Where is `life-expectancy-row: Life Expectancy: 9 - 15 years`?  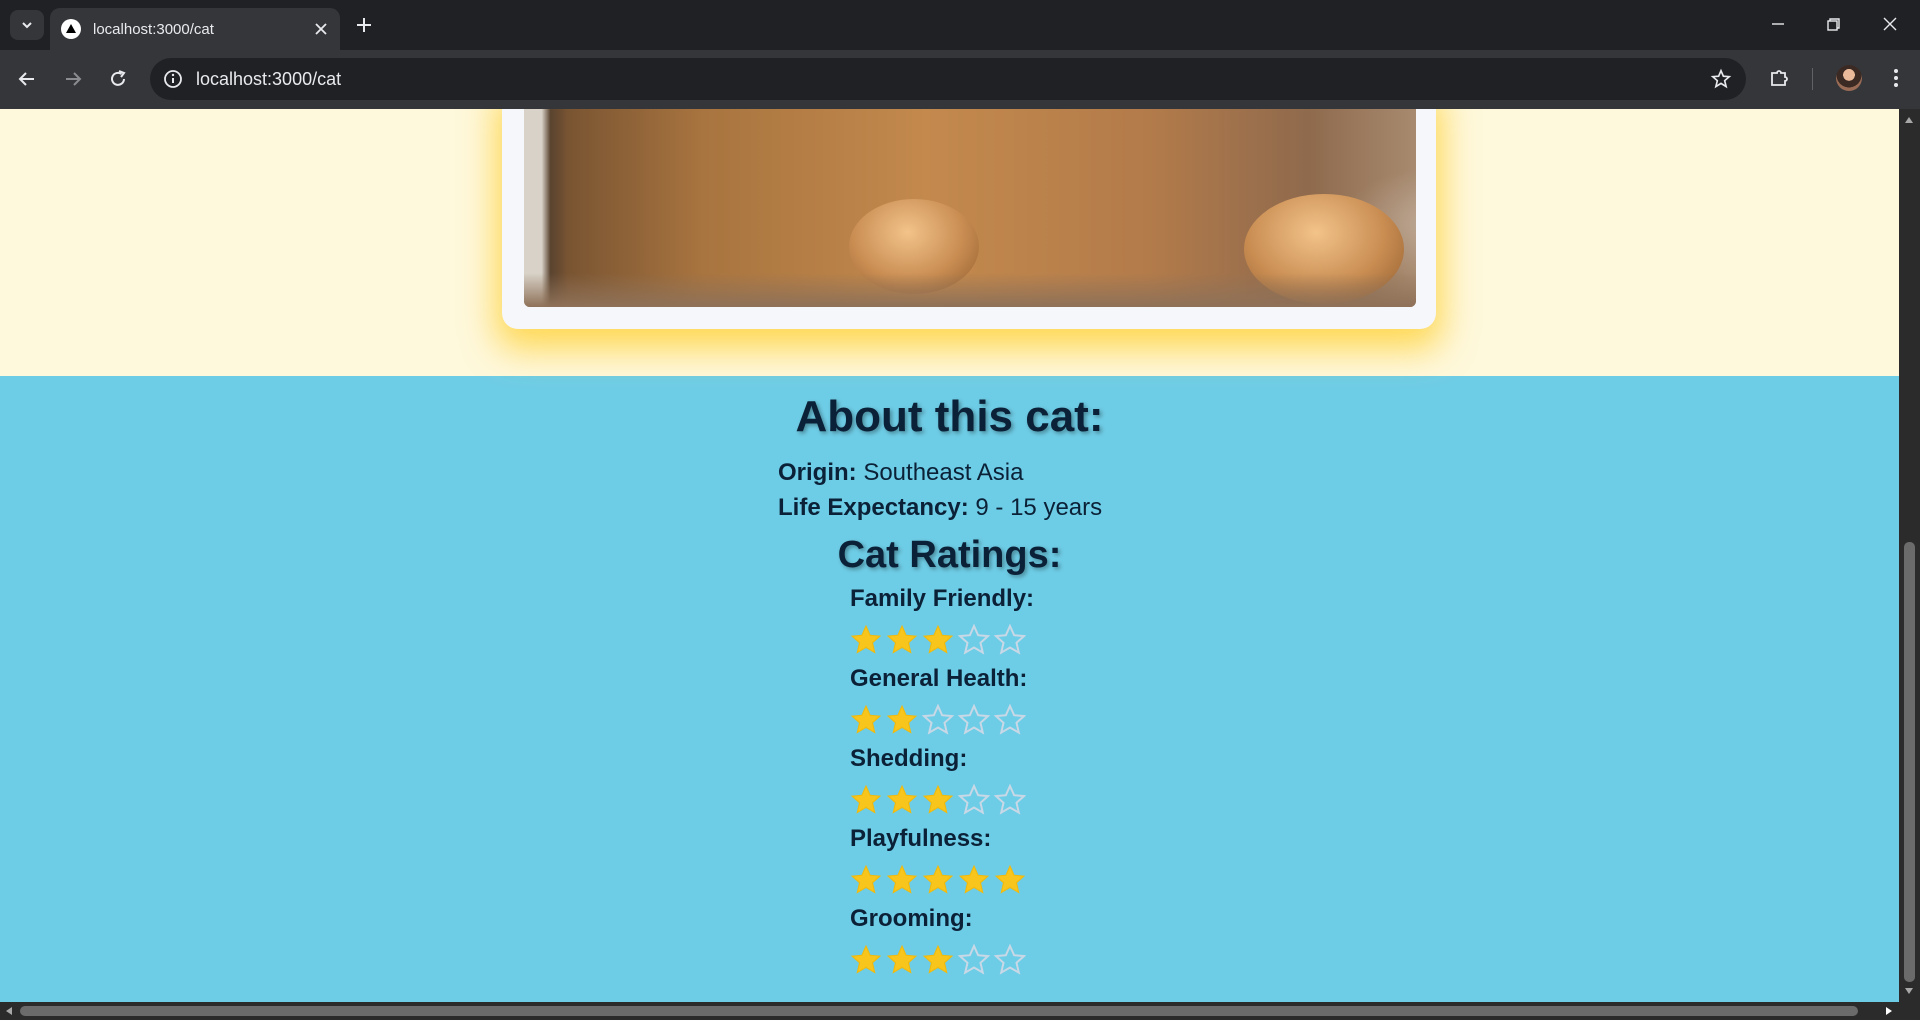
life-expectancy-row: Life Expectancy: 9 - 15 years is located at coordinates (940, 508).